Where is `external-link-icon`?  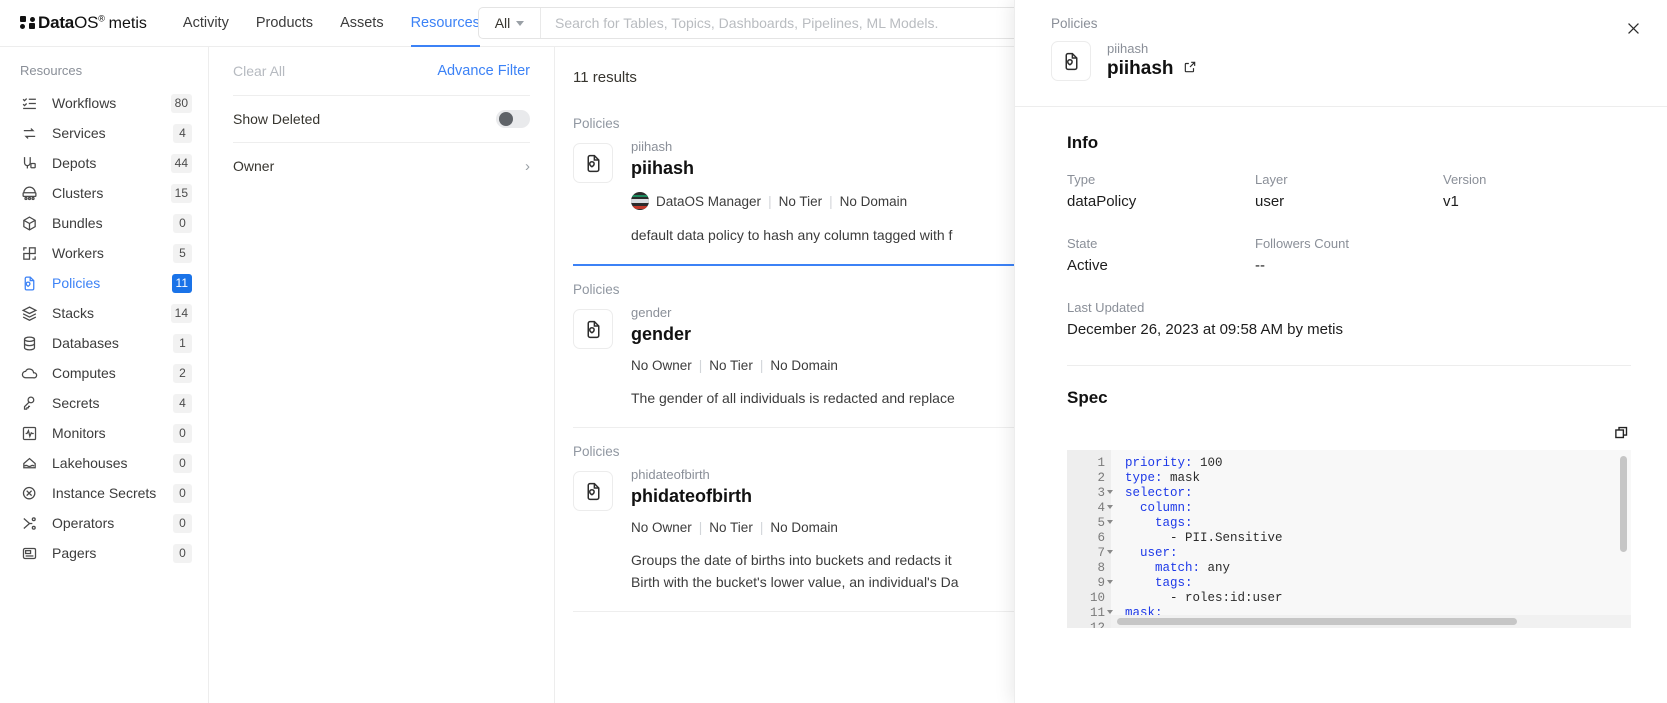 external-link-icon is located at coordinates (1190, 69).